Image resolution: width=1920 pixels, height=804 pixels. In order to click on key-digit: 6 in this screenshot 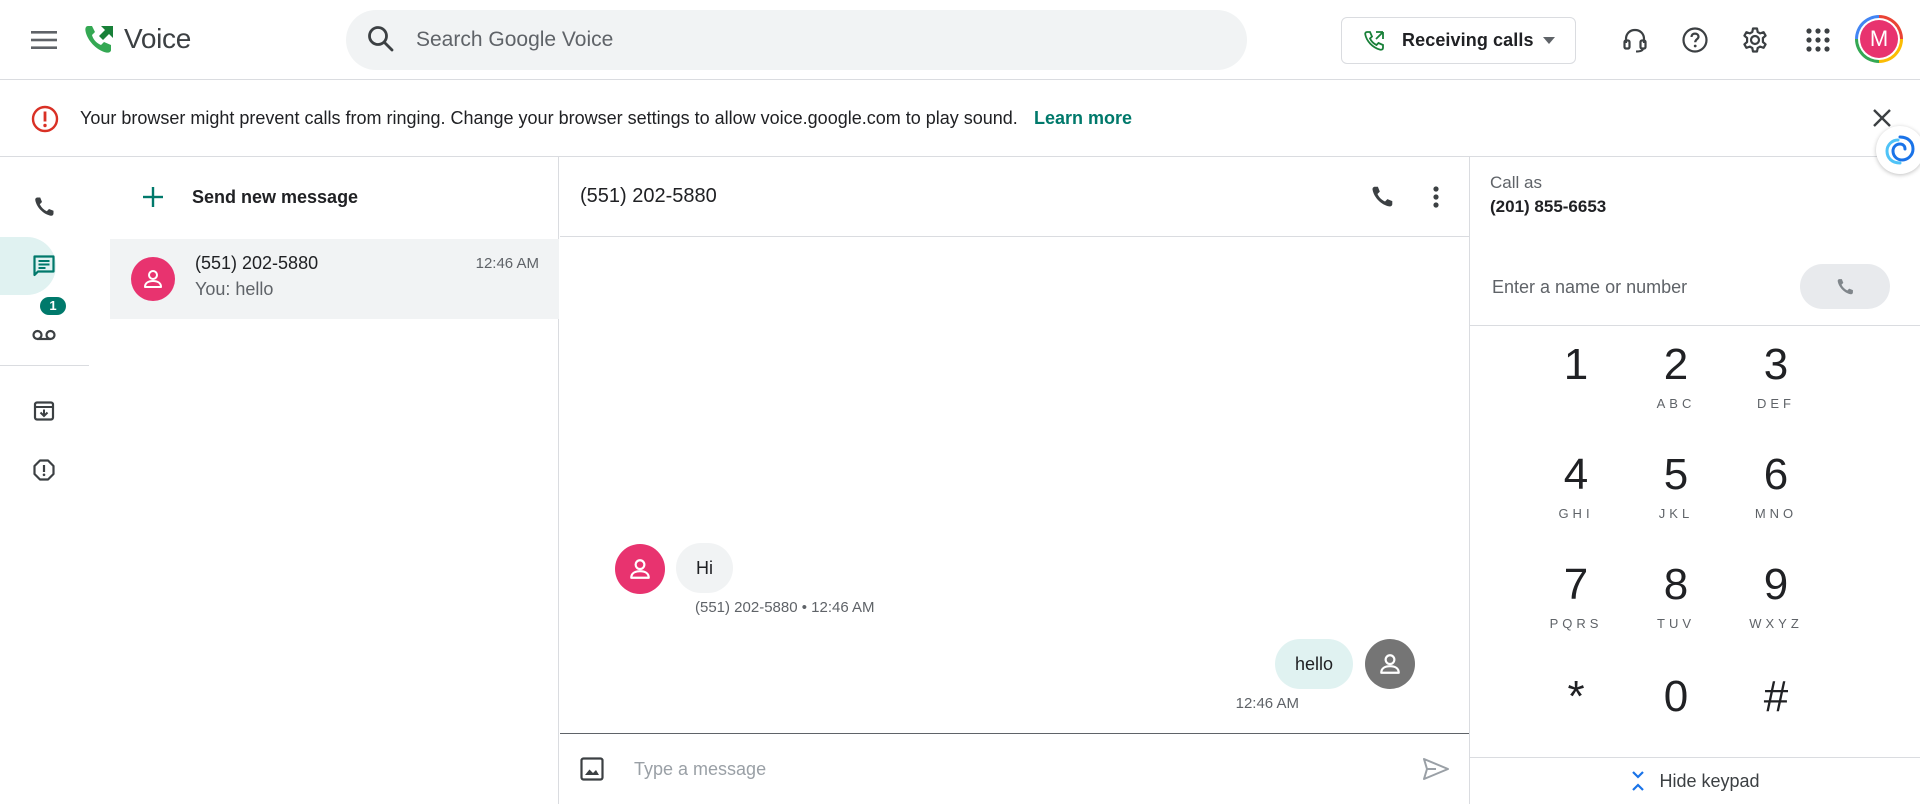, I will do `click(1776, 474)`.